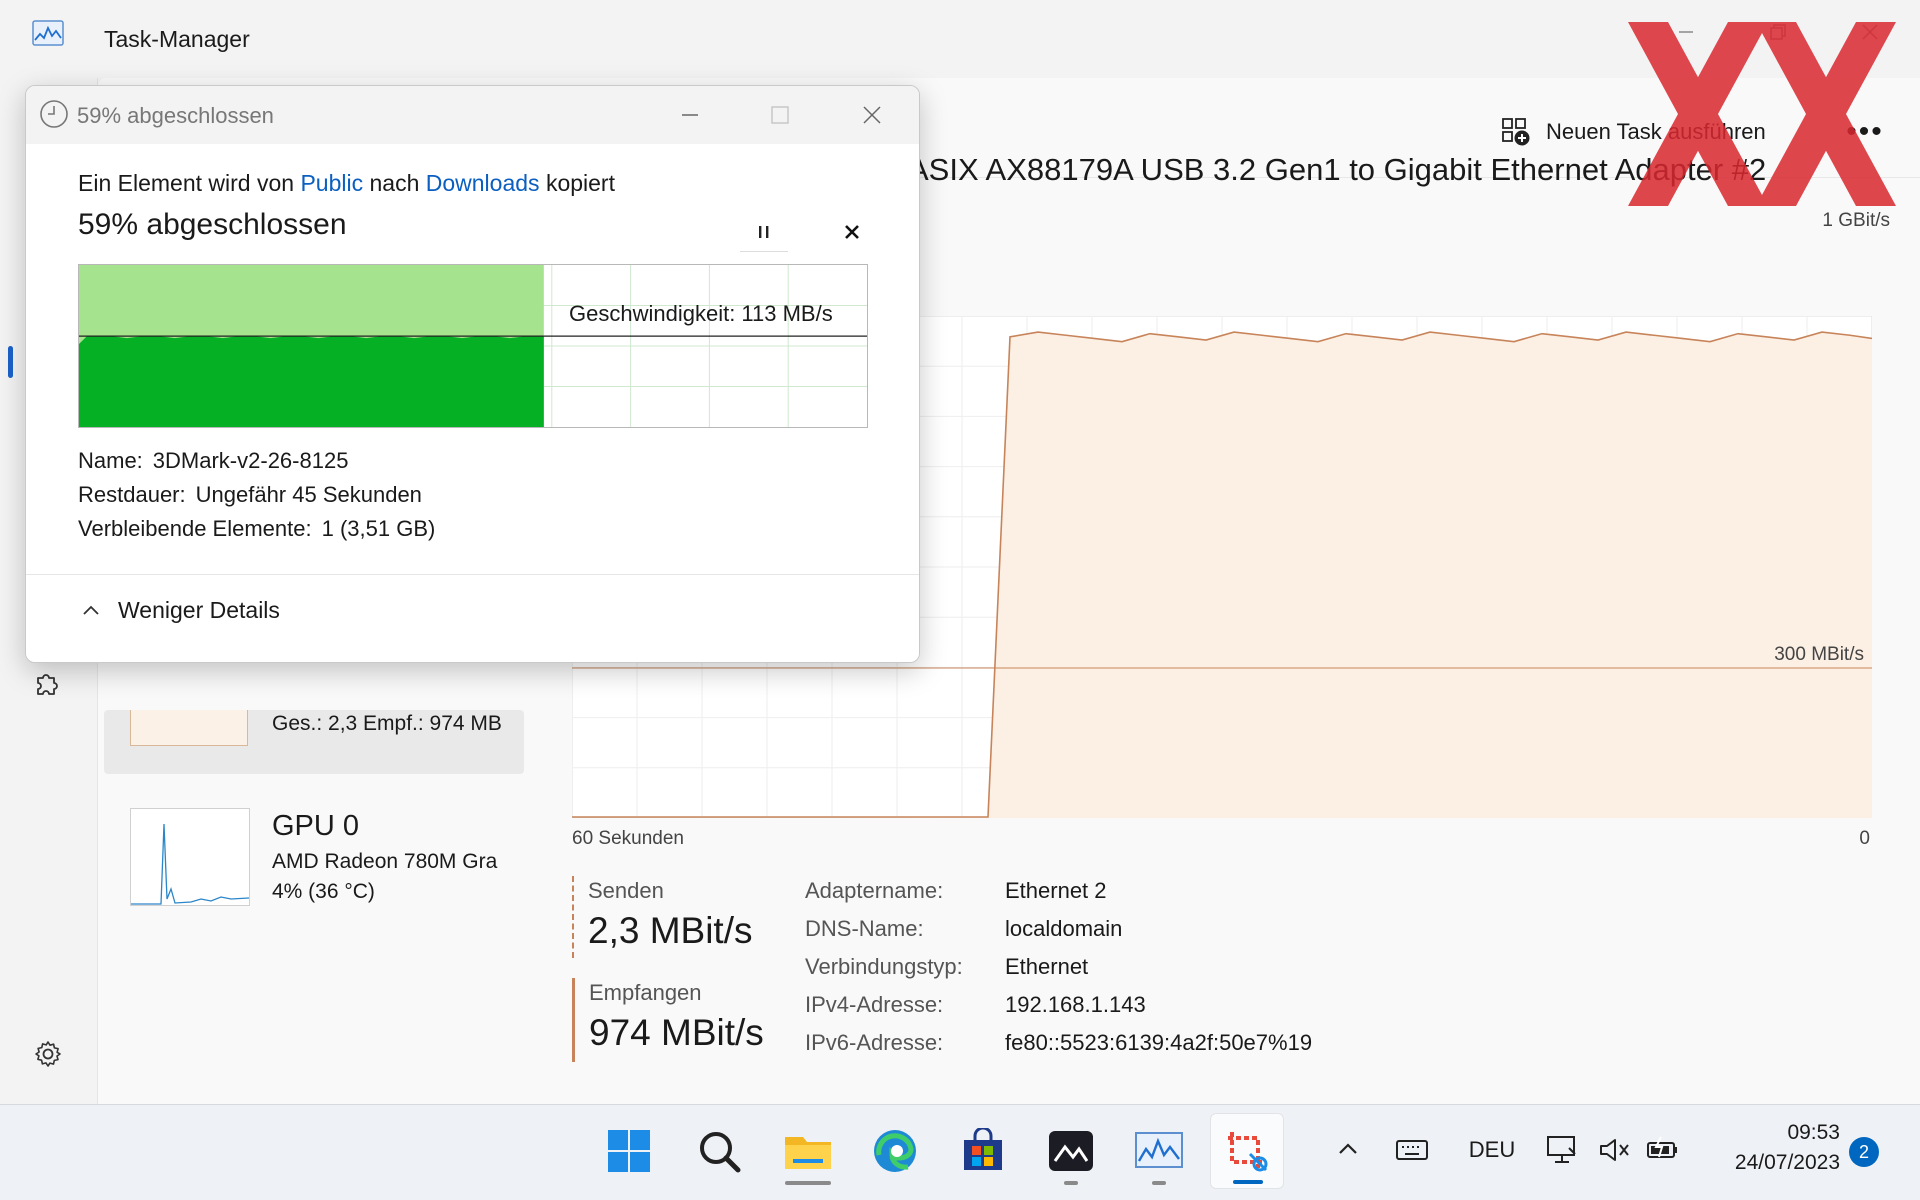 The height and width of the screenshot is (1200, 1920). I want to click on send-value: 2,3 MBit/s, so click(670, 930).